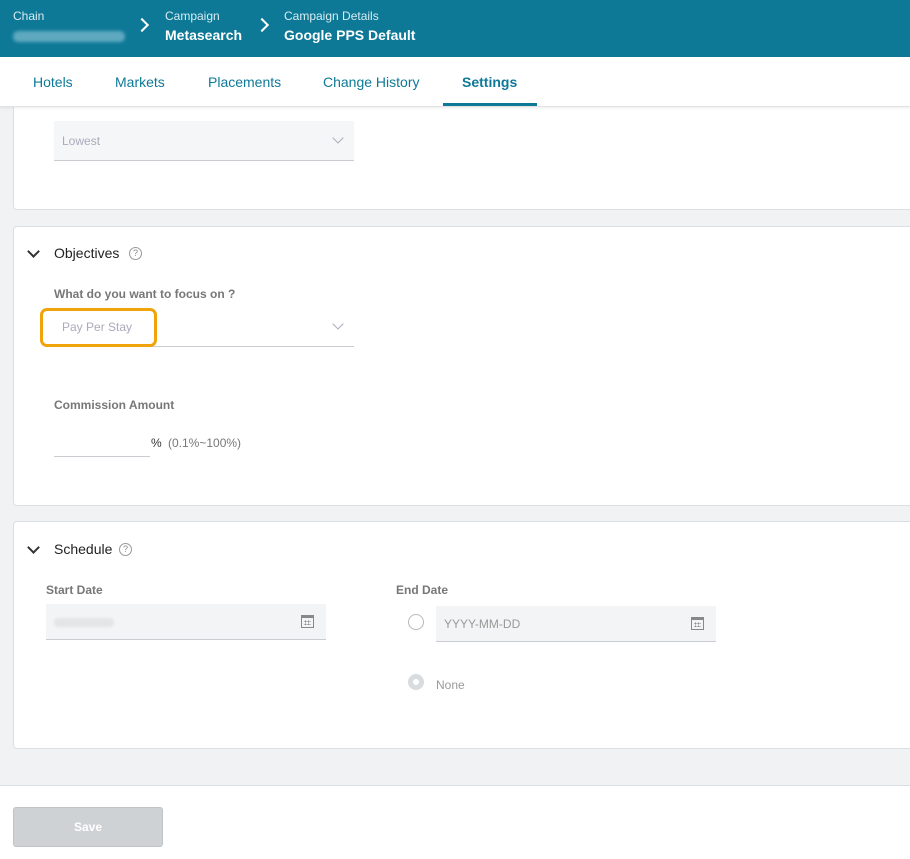 This screenshot has height=859, width=910. I want to click on breadcrumb-chain: Chain, so click(69, 28).